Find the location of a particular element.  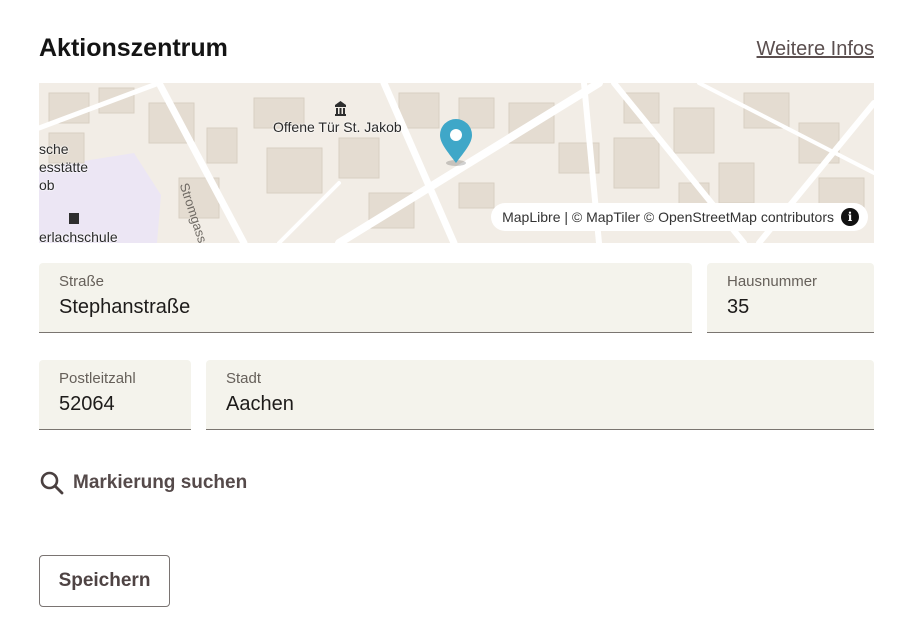

postal-code-value: 52064 is located at coordinates (87, 404).